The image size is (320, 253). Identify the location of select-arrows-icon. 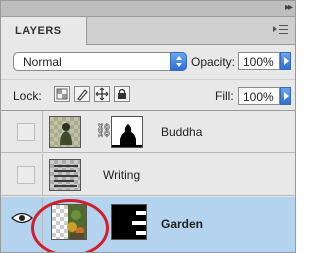
(178, 61).